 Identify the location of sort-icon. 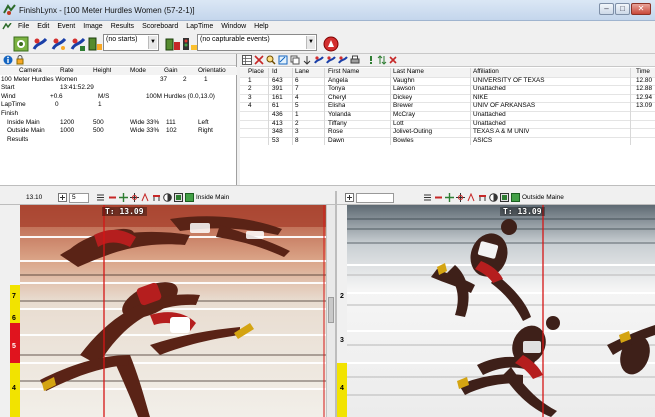
(307, 60).